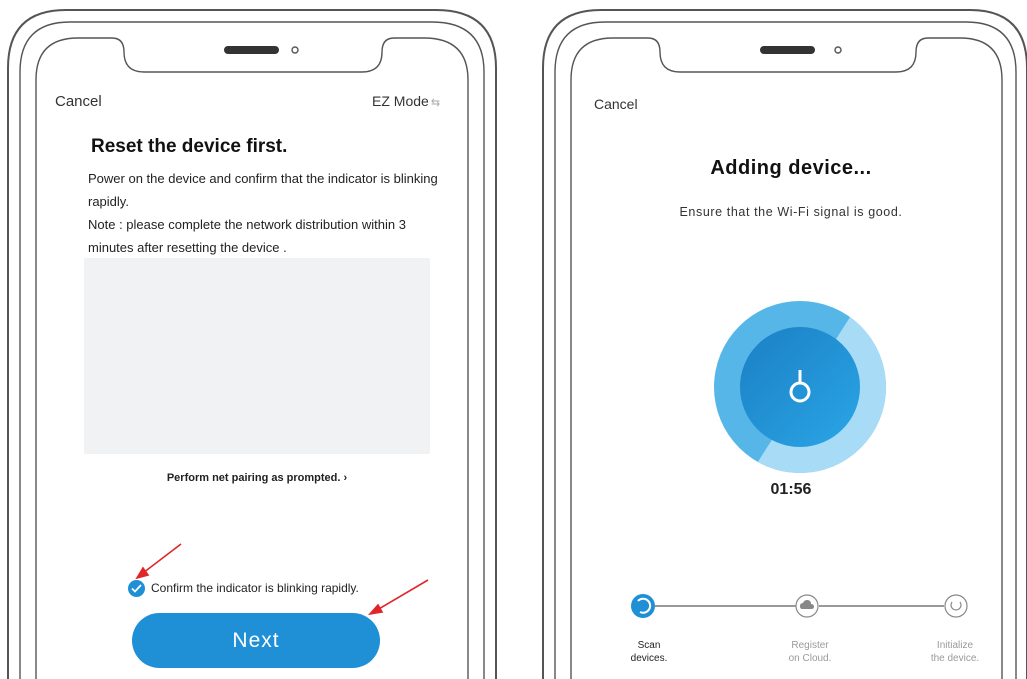 Image resolution: width=1027 pixels, height=679 pixels. What do you see at coordinates (257, 356) in the screenshot?
I see `illustration-panel` at bounding box center [257, 356].